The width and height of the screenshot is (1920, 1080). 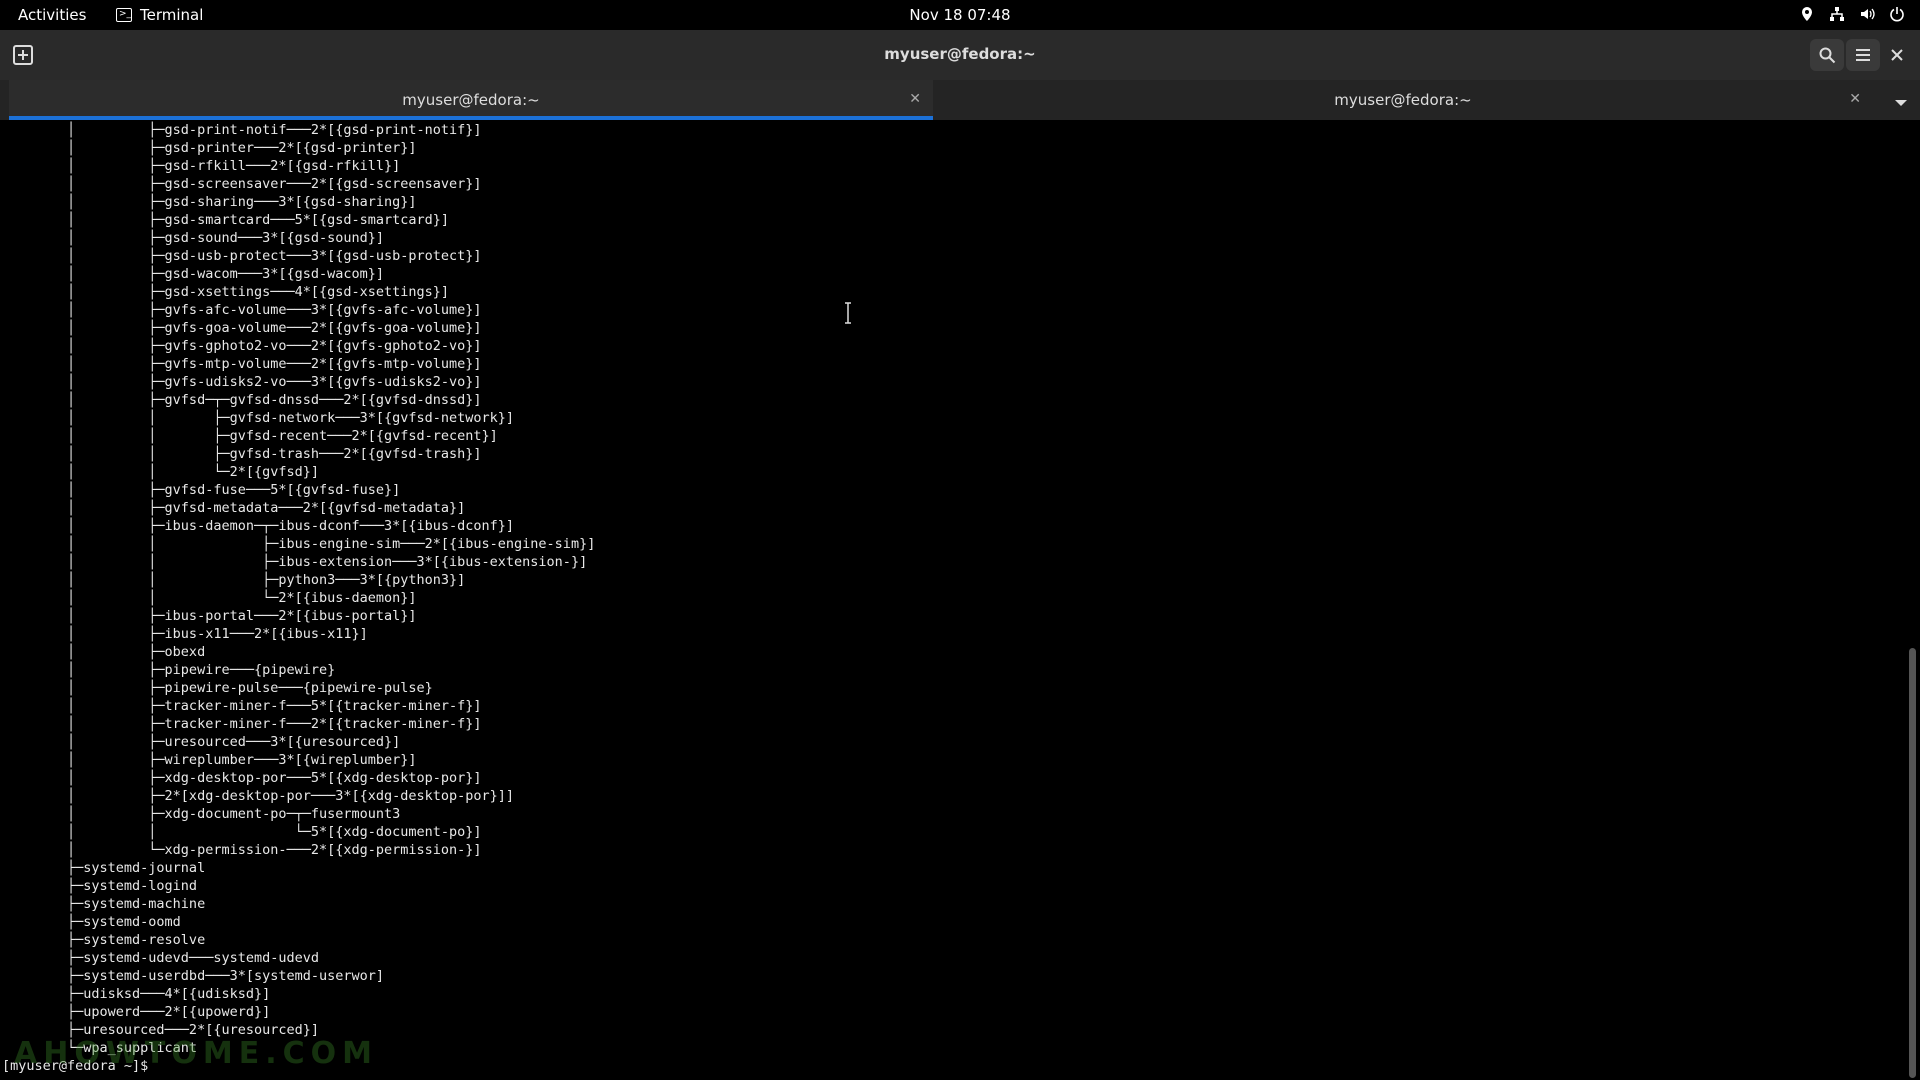 What do you see at coordinates (1837, 14) in the screenshot?
I see `network-icon` at bounding box center [1837, 14].